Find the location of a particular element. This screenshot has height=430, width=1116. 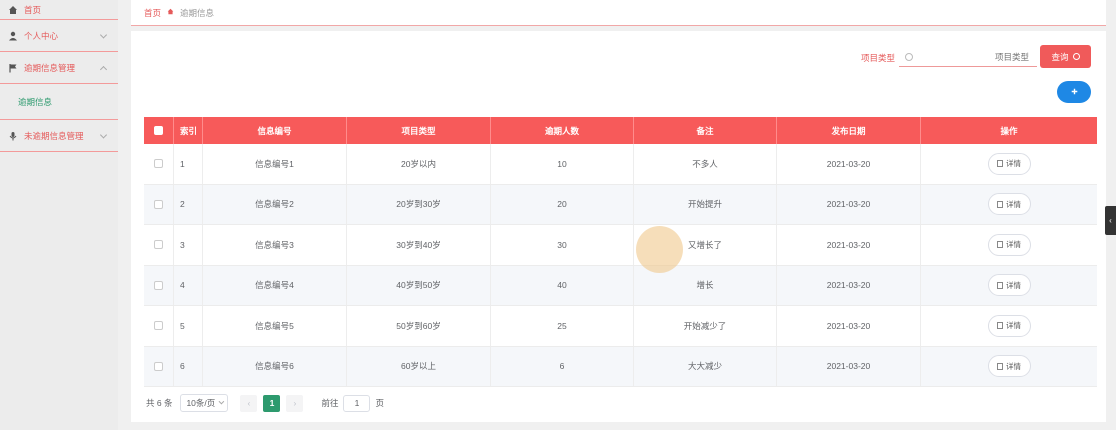

search-label: 项目类型 is located at coordinates (878, 58).